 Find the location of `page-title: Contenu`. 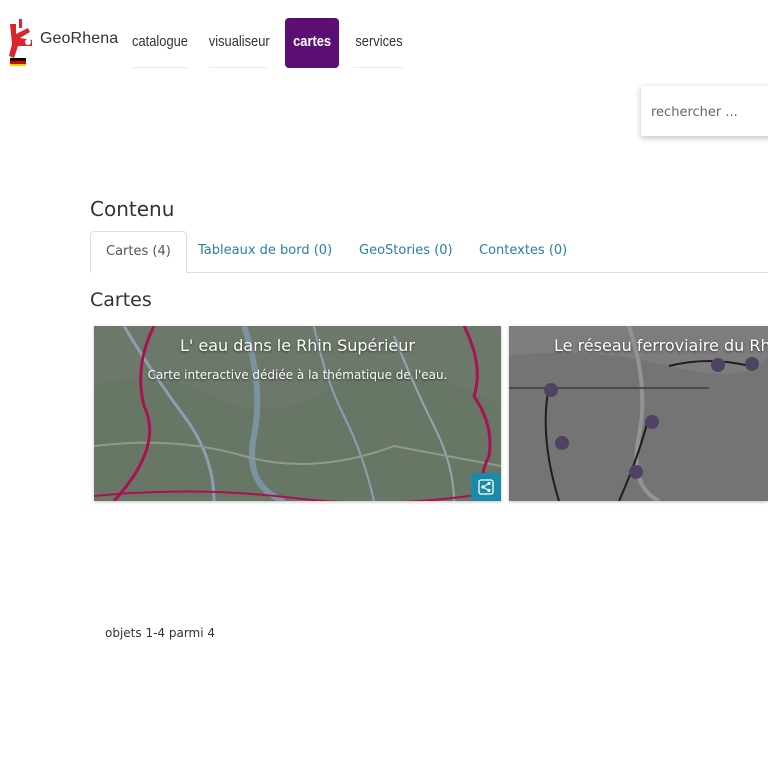

page-title: Contenu is located at coordinates (132, 209).